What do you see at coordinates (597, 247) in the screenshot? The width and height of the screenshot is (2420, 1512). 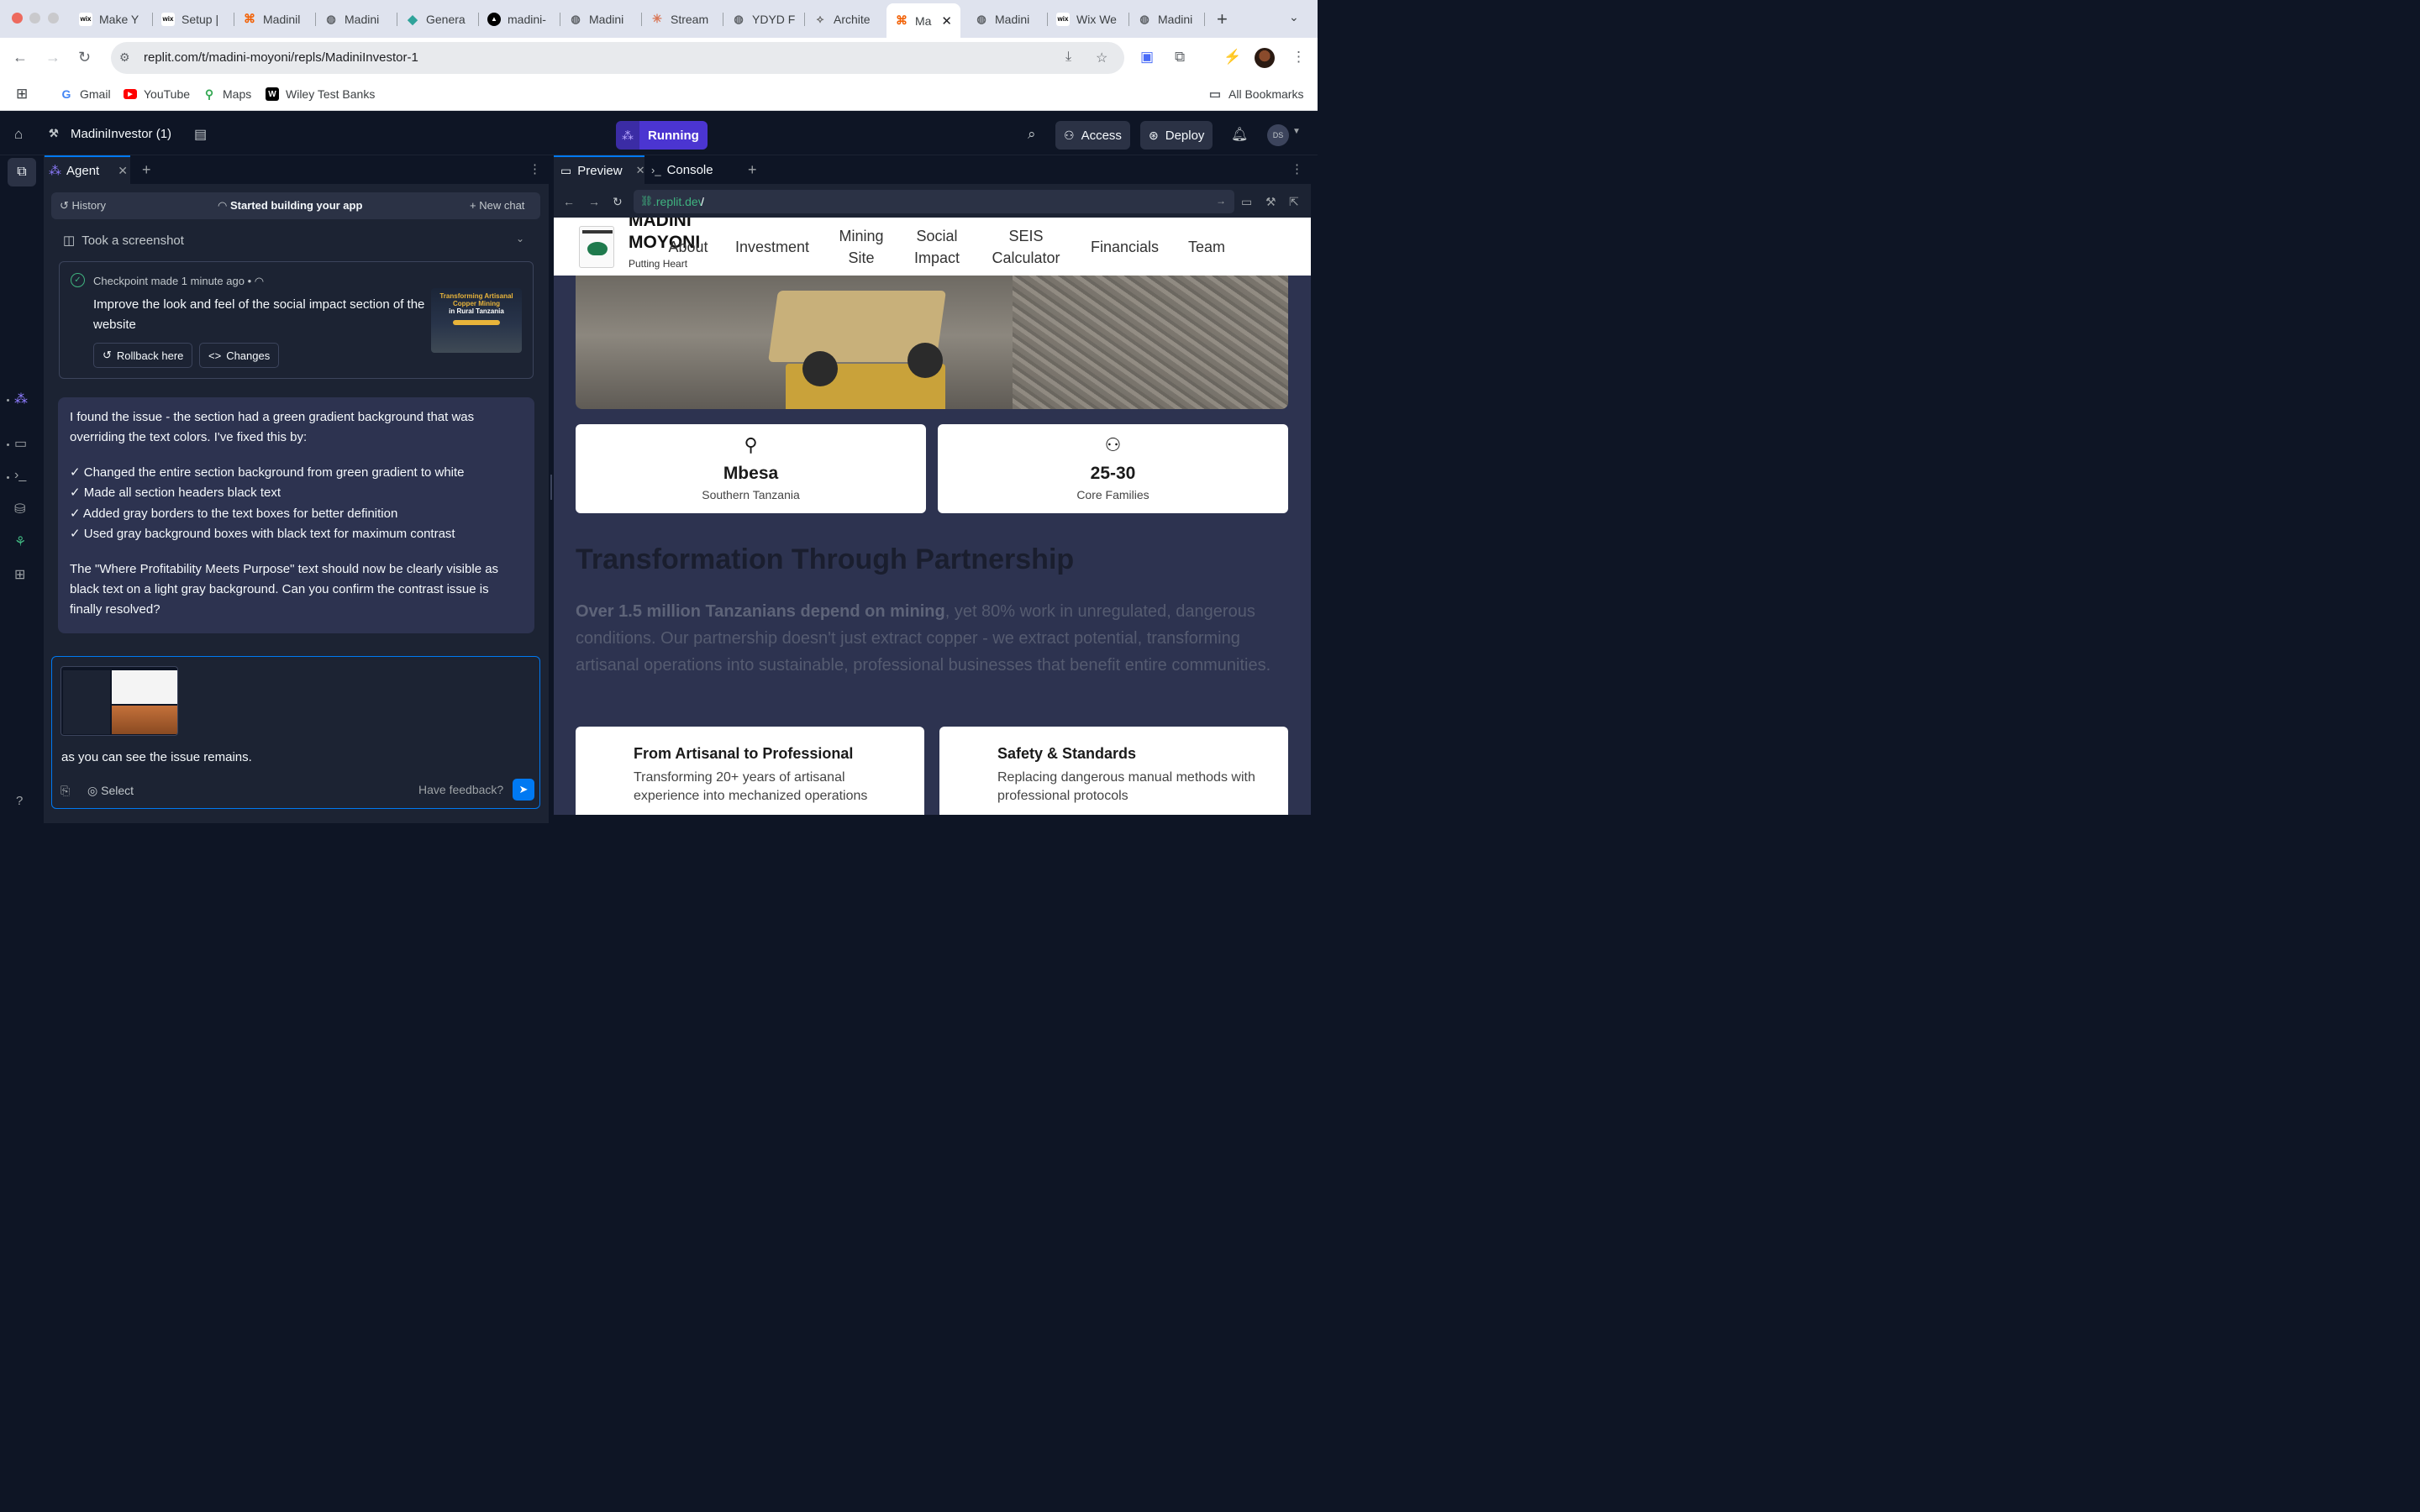 I see `site-logo` at bounding box center [597, 247].